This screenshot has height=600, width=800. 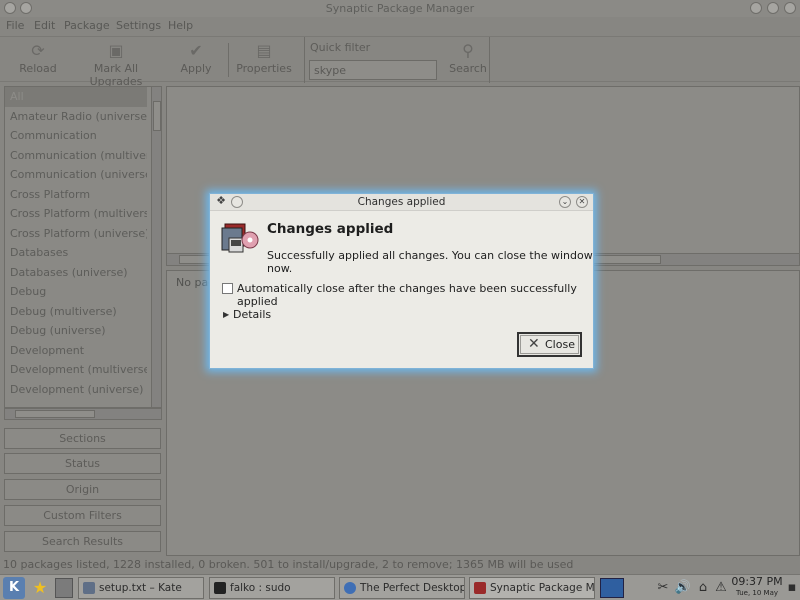 What do you see at coordinates (180, 25) in the screenshot?
I see `menu-help: Help` at bounding box center [180, 25].